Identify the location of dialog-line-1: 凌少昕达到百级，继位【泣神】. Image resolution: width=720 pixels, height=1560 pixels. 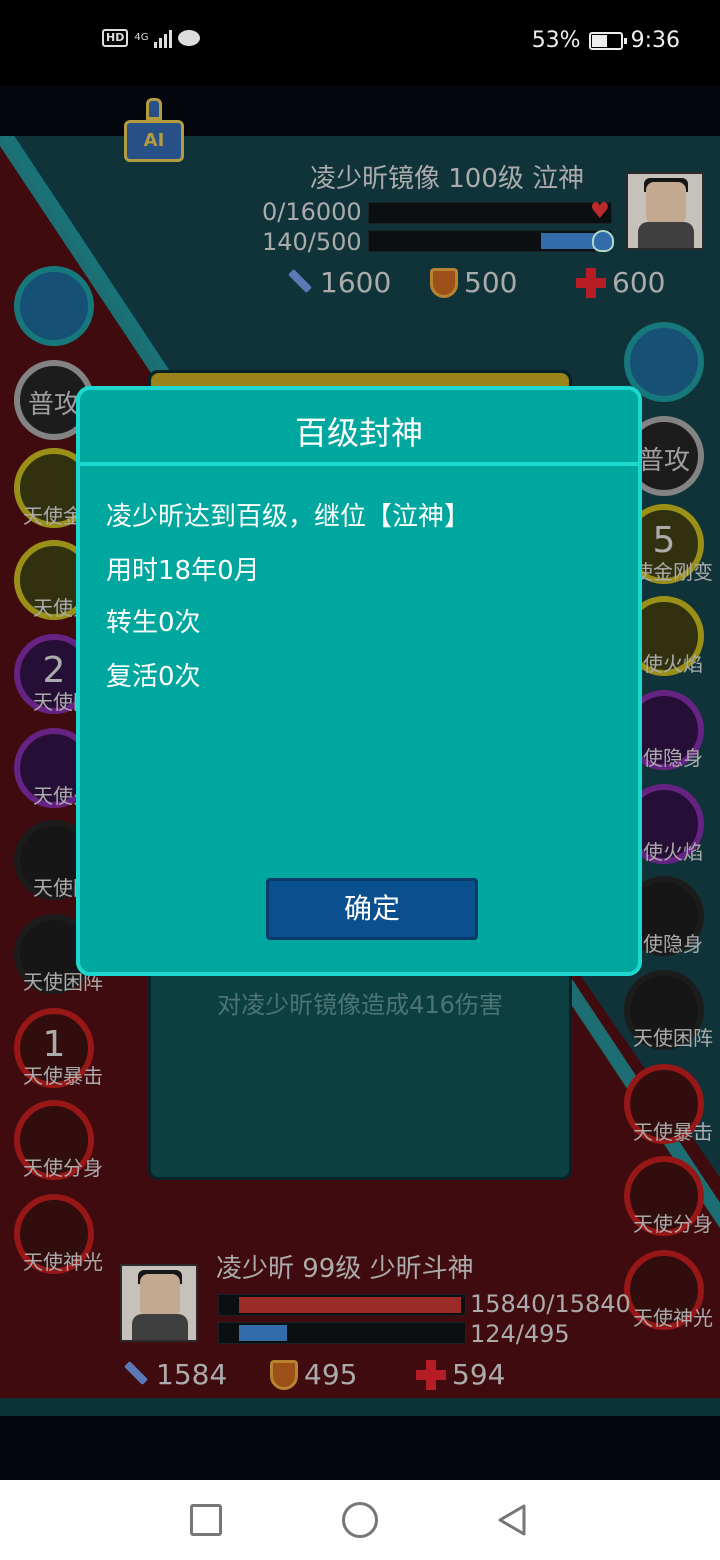
(288, 517).